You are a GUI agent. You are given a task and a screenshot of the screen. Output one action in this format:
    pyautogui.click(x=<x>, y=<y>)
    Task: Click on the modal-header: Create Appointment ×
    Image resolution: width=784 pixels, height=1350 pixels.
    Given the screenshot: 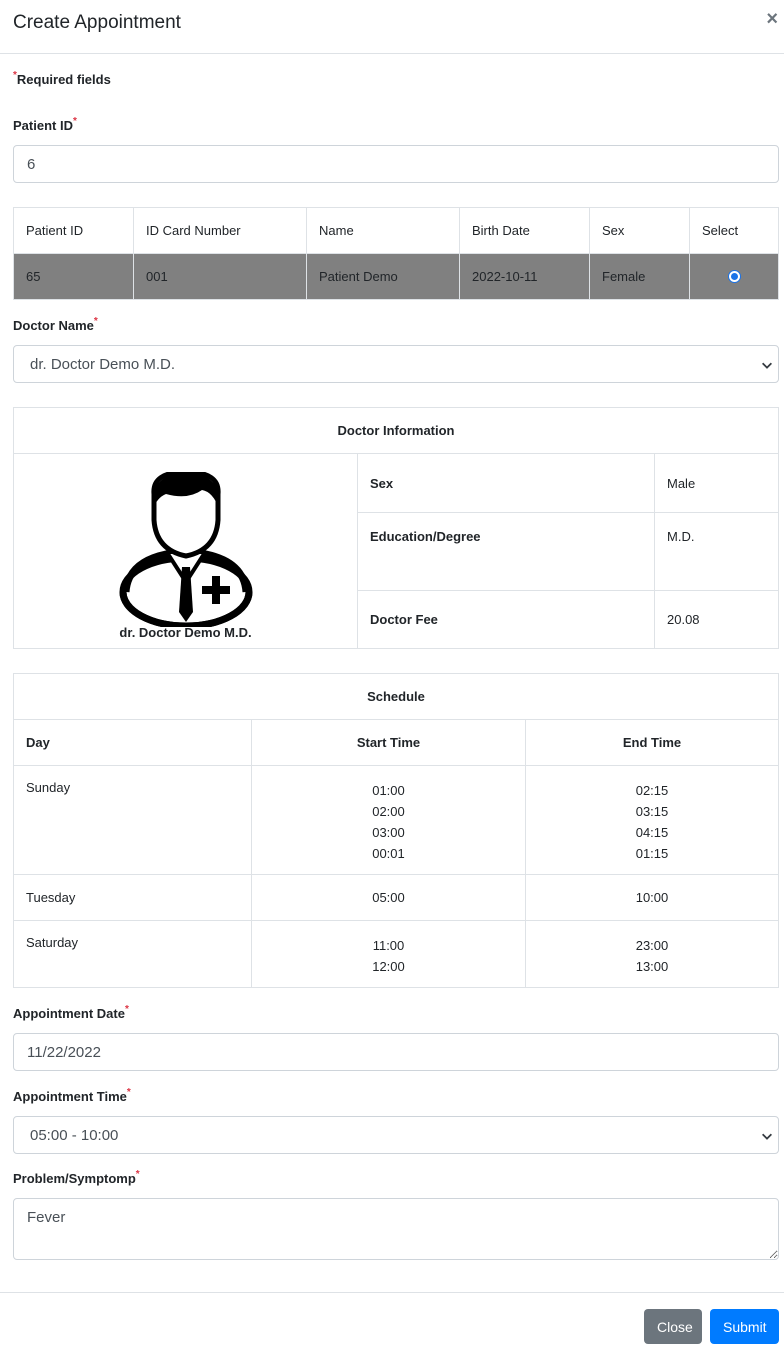 What is the action you would take?
    pyautogui.click(x=392, y=27)
    